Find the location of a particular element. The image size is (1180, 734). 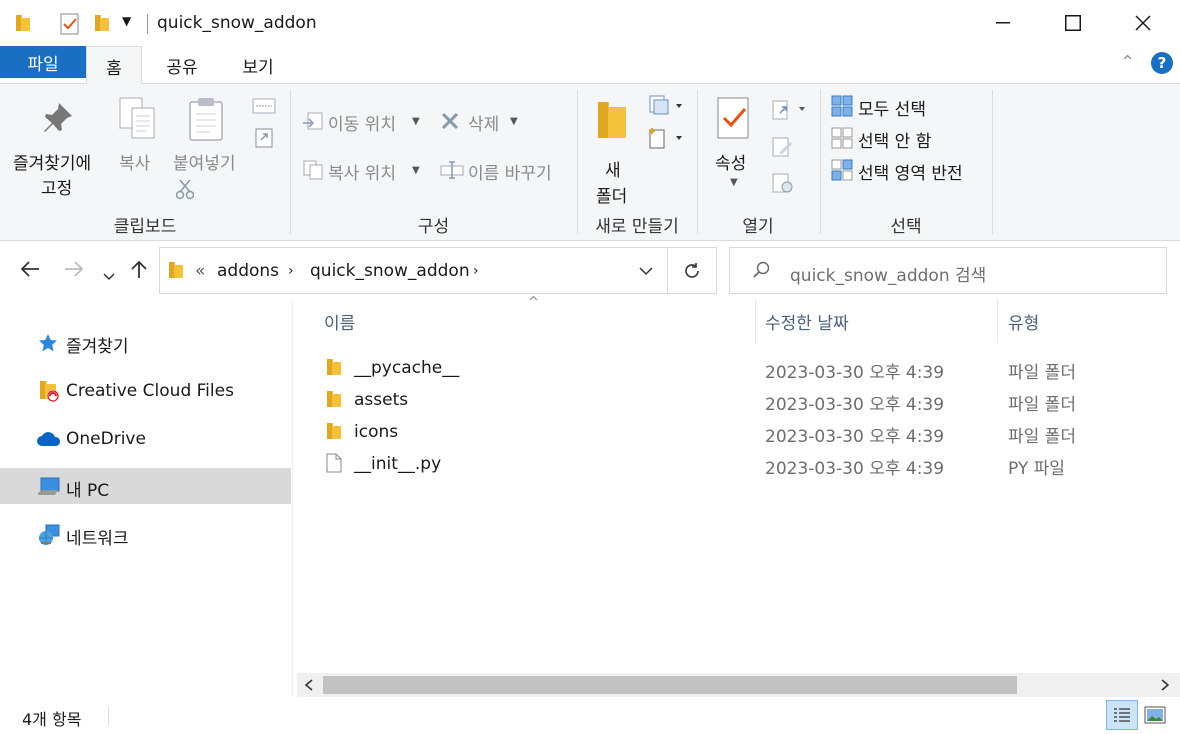

group-label-select: 선택 is located at coordinates (906, 227).